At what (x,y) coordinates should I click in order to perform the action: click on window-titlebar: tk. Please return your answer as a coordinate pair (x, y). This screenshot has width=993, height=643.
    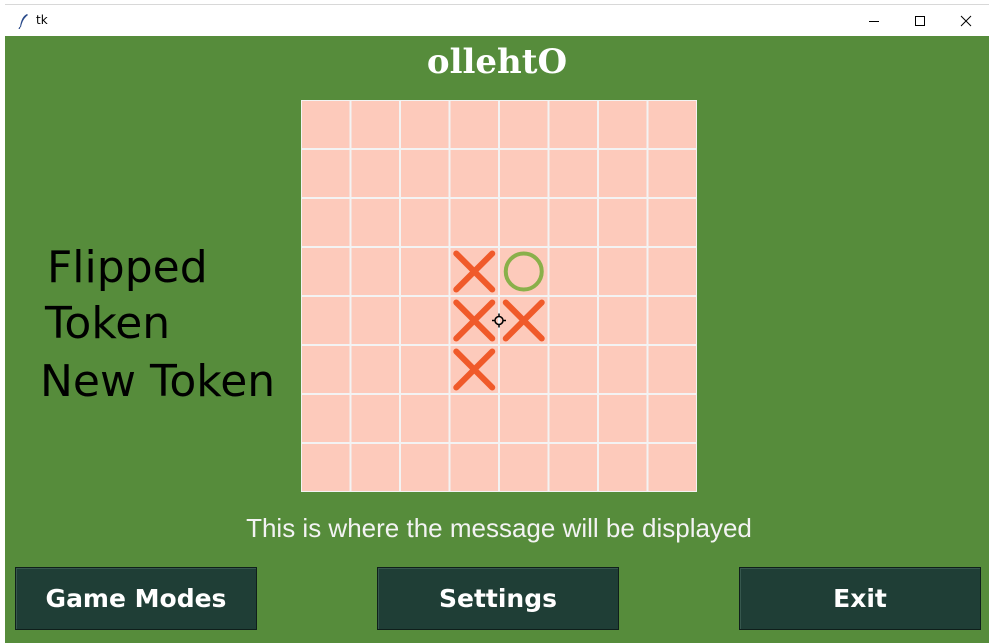
    Looking at the image, I should click on (497, 20).